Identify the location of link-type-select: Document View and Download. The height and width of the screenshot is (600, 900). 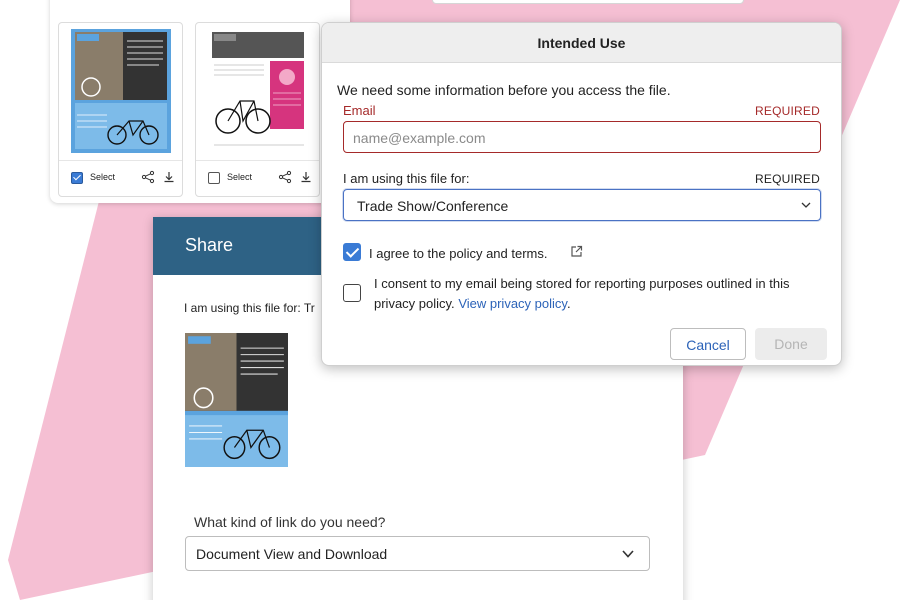
(417, 553).